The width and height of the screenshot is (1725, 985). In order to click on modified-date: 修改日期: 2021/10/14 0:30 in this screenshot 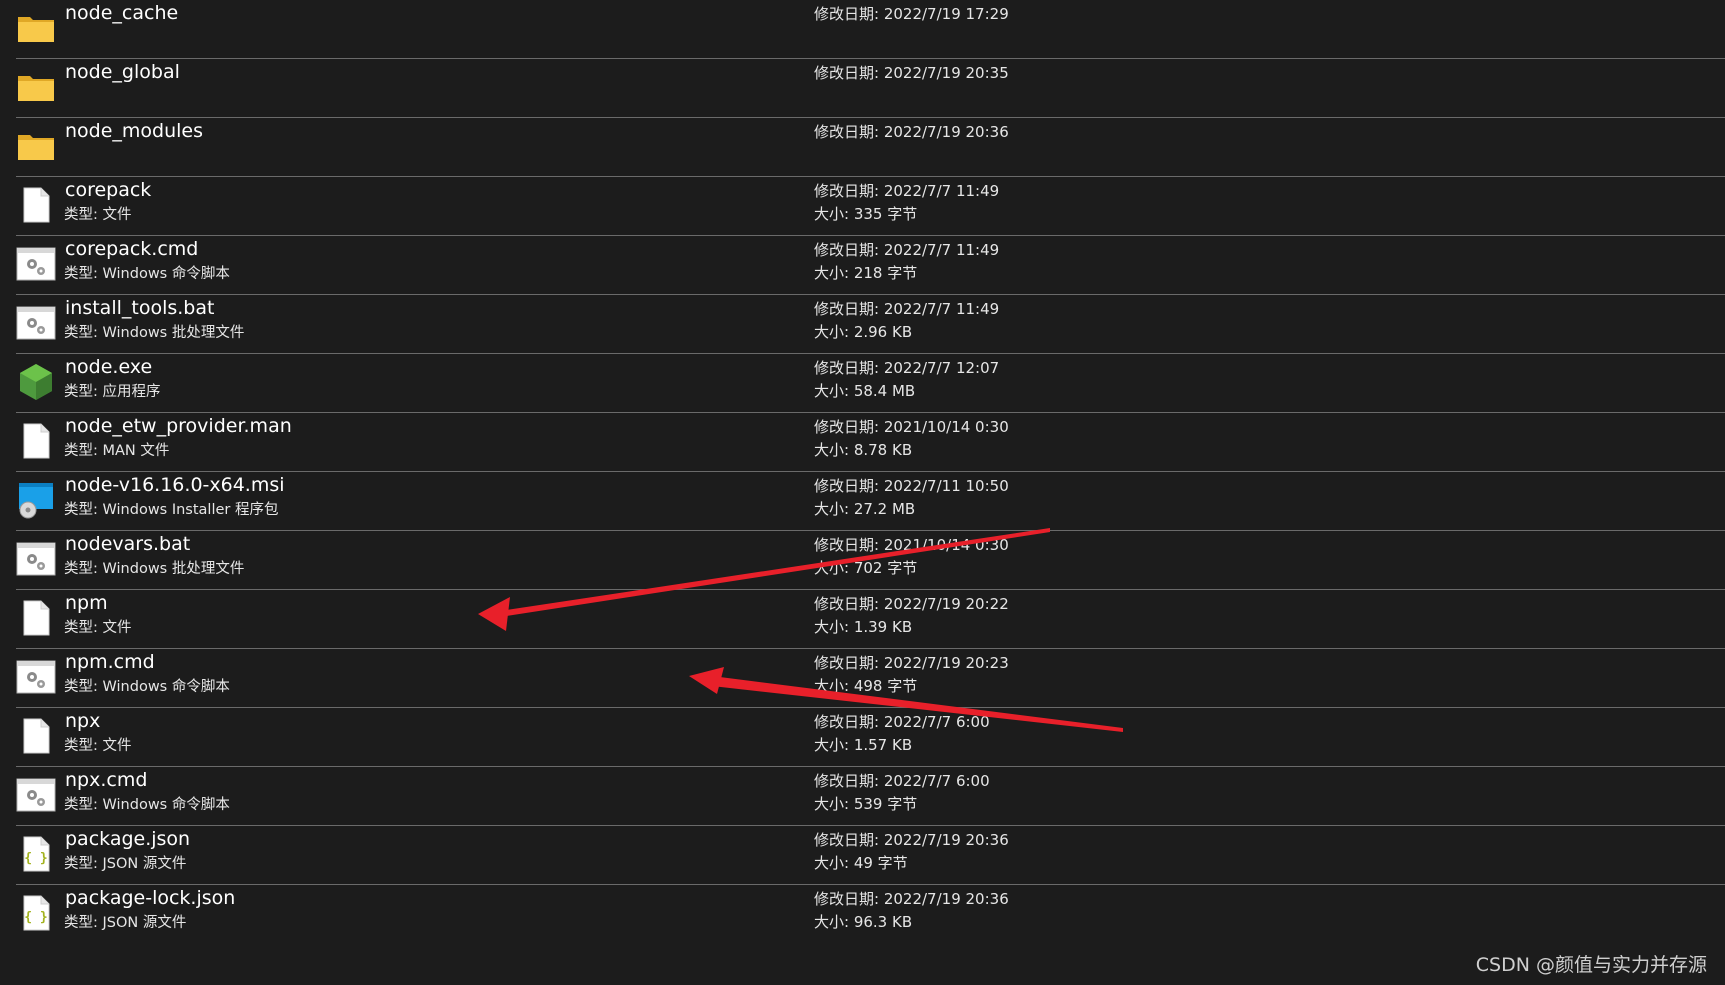, I will do `click(911, 427)`.